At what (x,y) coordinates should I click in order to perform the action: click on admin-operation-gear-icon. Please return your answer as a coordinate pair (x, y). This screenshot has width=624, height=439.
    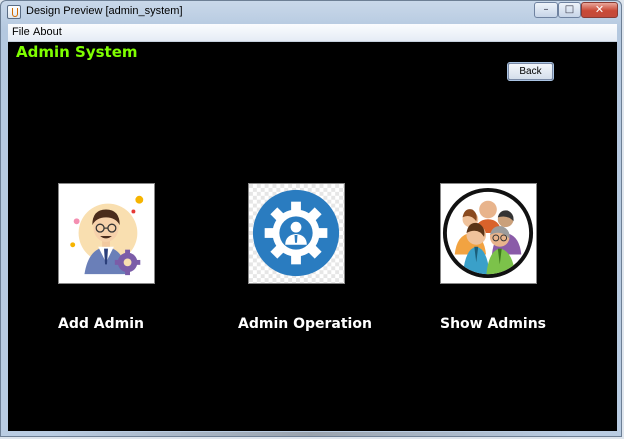
    Looking at the image, I should click on (296, 233).